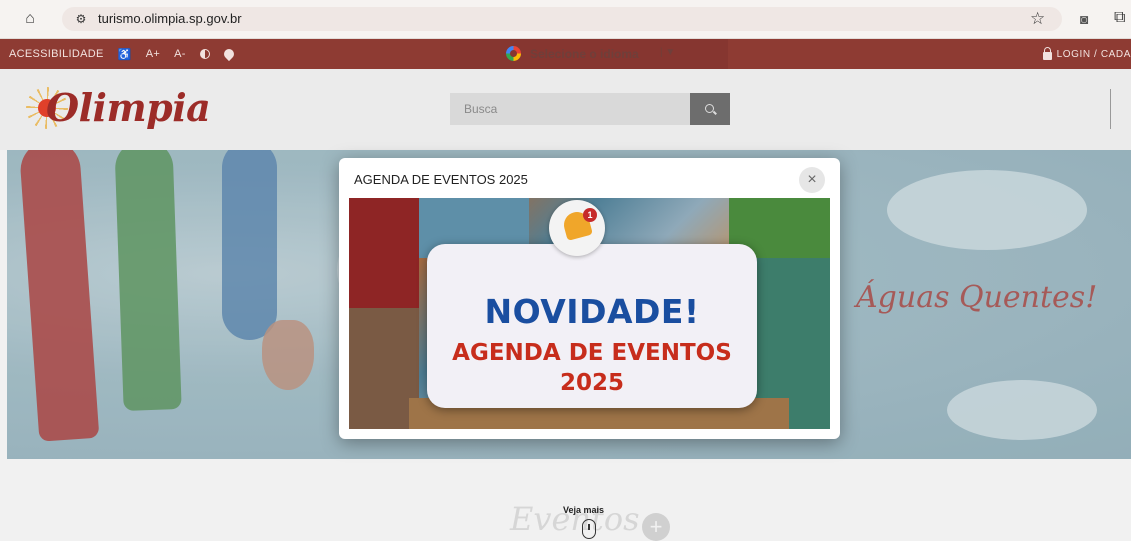 The width and height of the screenshot is (1131, 541). Describe the element at coordinates (577, 228) in the screenshot. I see `bell-icon: 1` at that location.